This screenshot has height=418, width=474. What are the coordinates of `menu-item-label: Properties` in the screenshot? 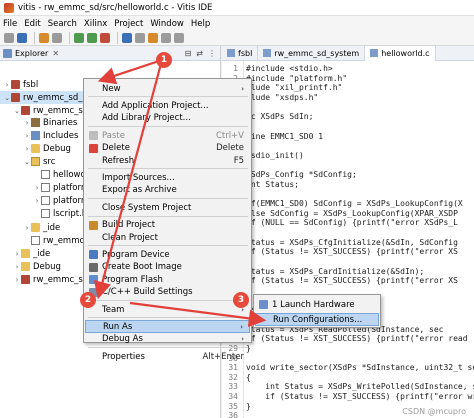 It's located at (123, 356).